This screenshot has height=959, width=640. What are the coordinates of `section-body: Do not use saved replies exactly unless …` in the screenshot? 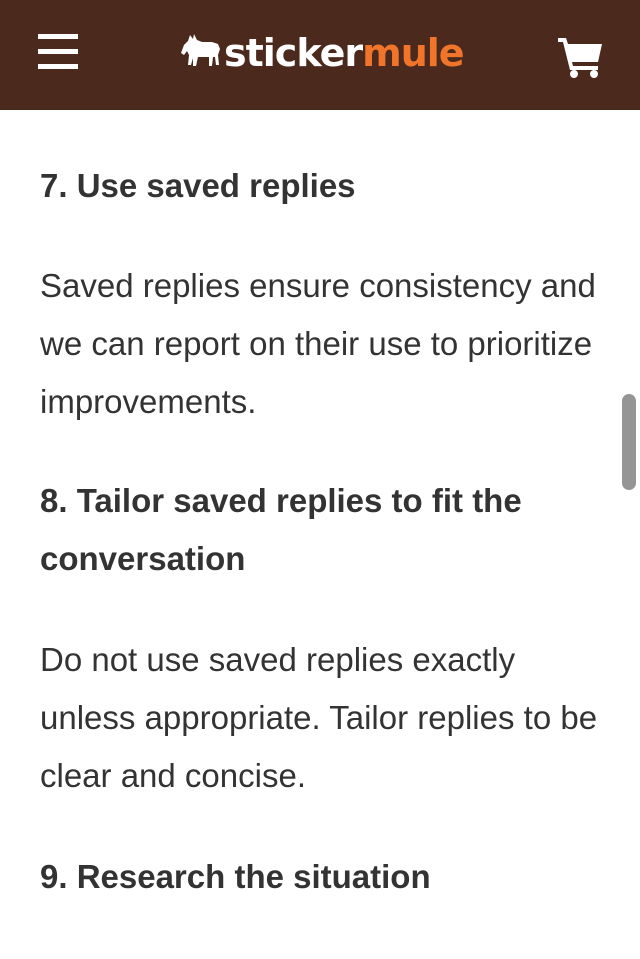 It's located at (319, 717).